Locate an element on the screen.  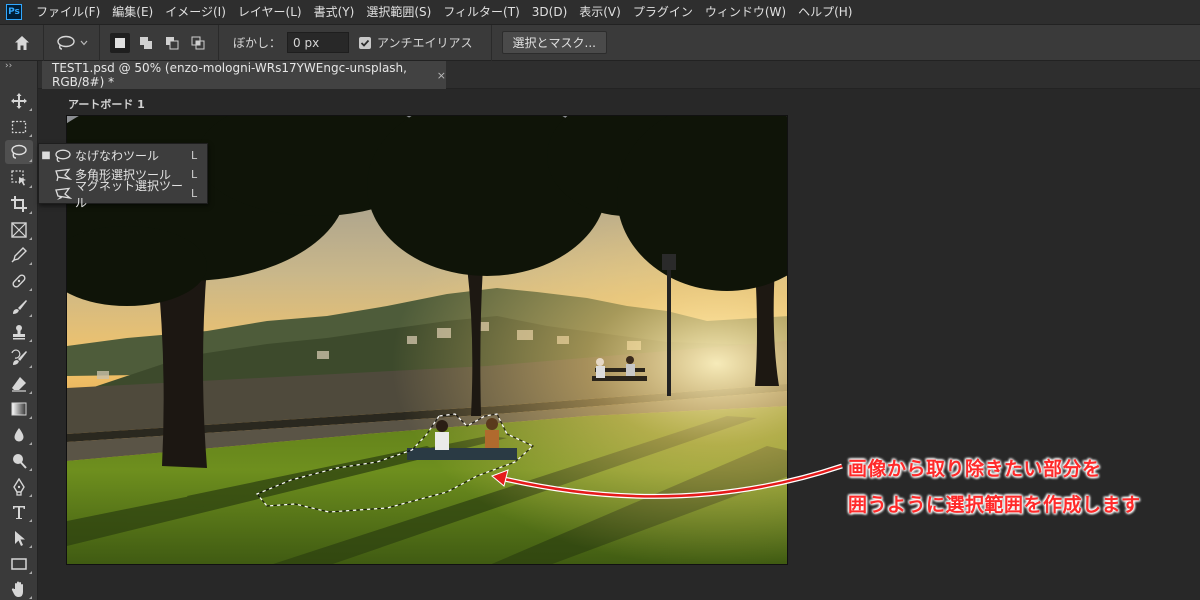
object-select-icon is located at coordinates (18, 178).